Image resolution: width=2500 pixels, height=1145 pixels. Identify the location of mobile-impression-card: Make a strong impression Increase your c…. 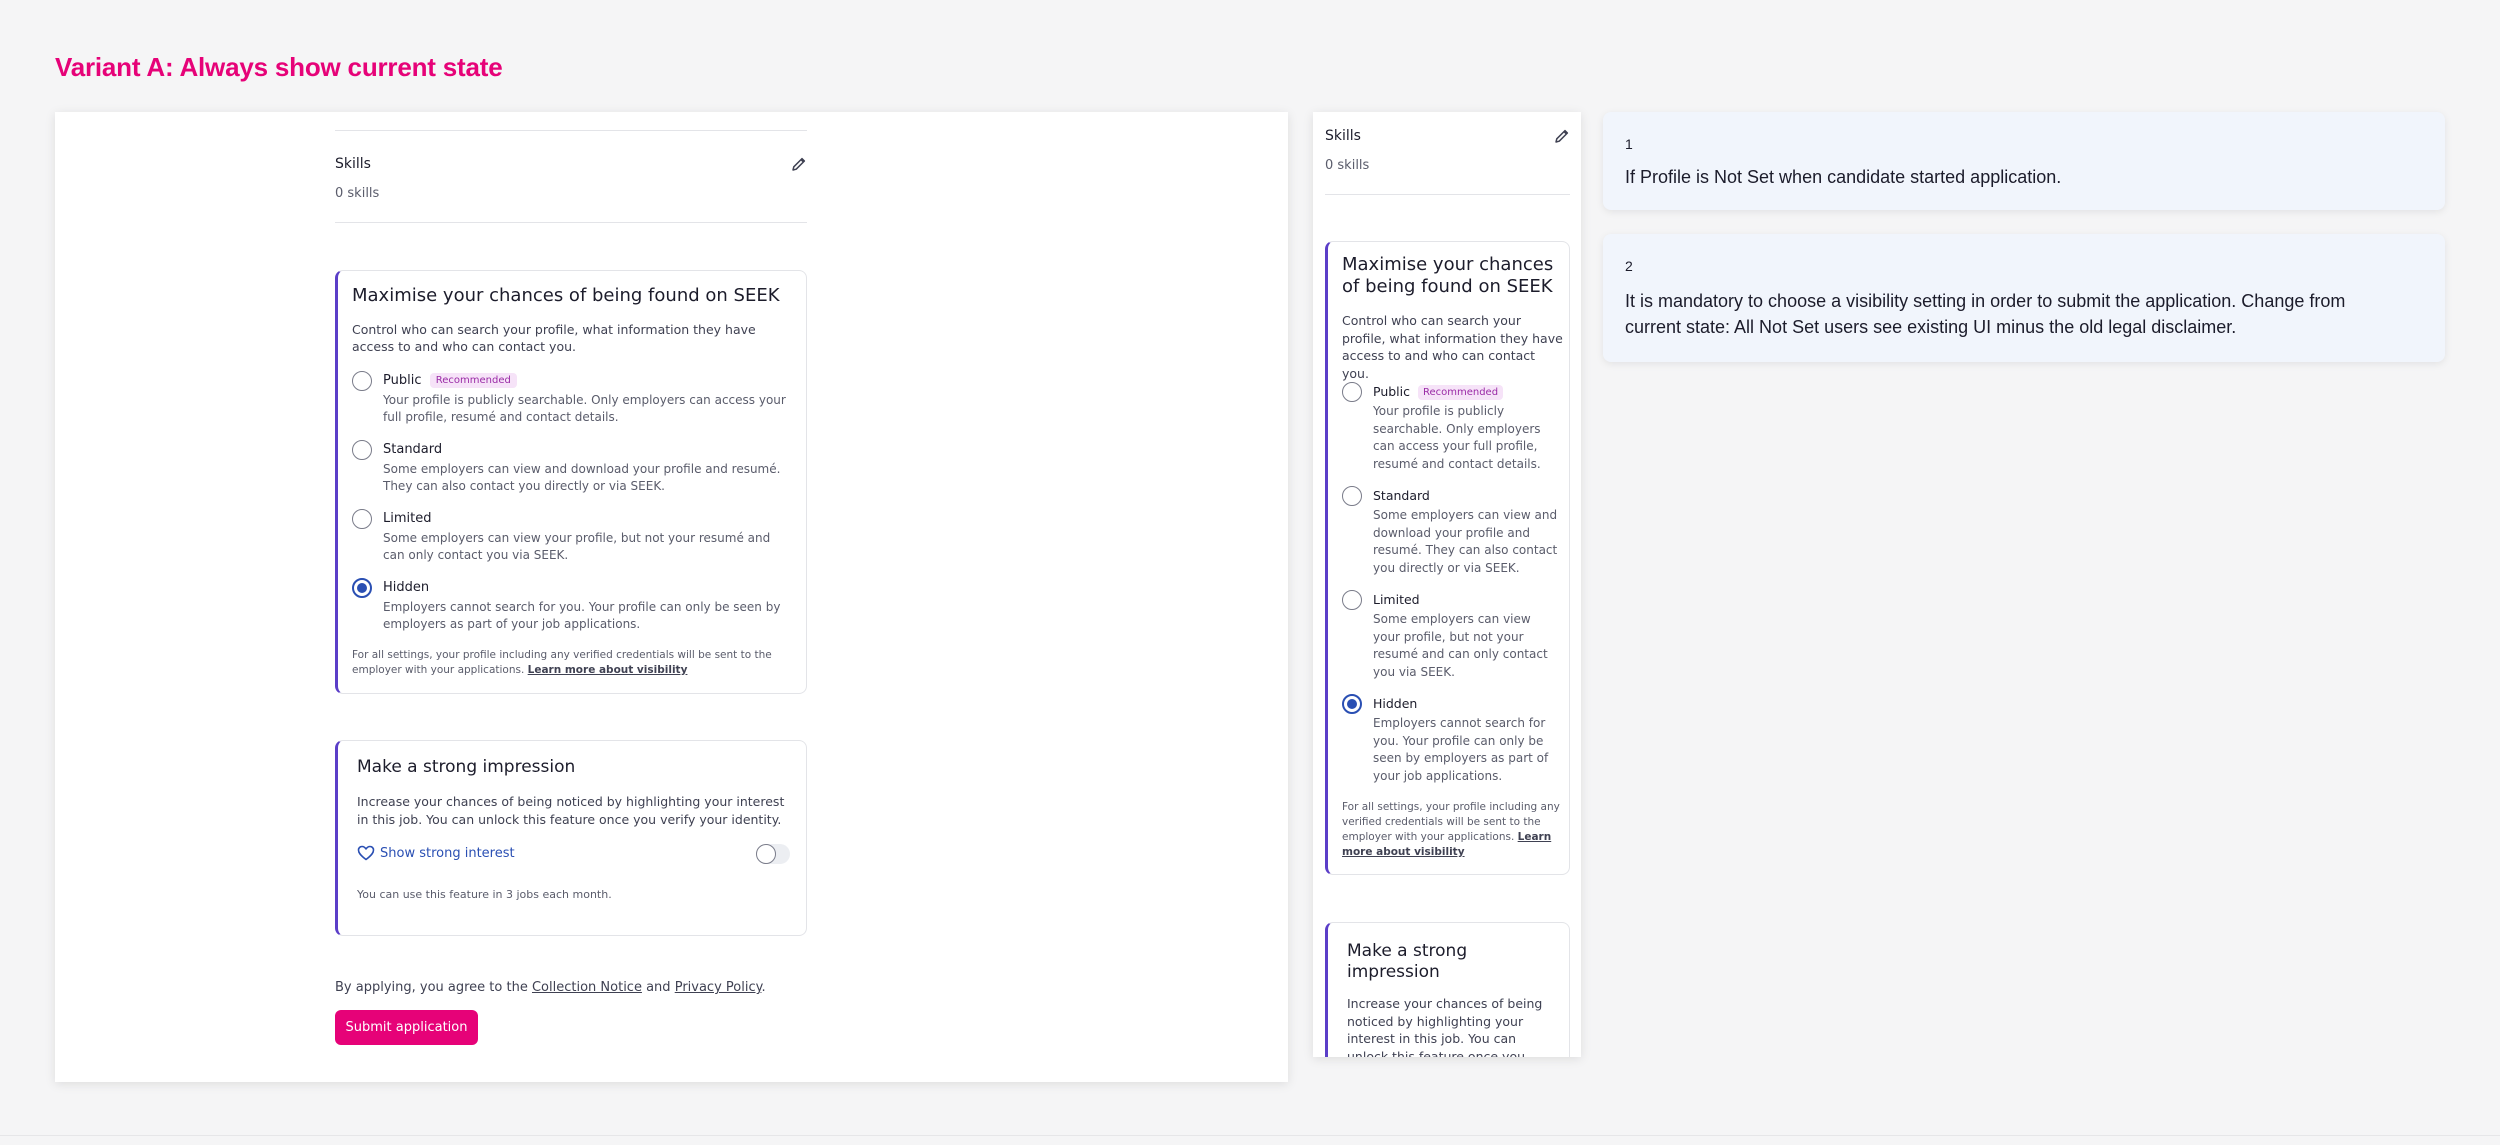
(1447, 989).